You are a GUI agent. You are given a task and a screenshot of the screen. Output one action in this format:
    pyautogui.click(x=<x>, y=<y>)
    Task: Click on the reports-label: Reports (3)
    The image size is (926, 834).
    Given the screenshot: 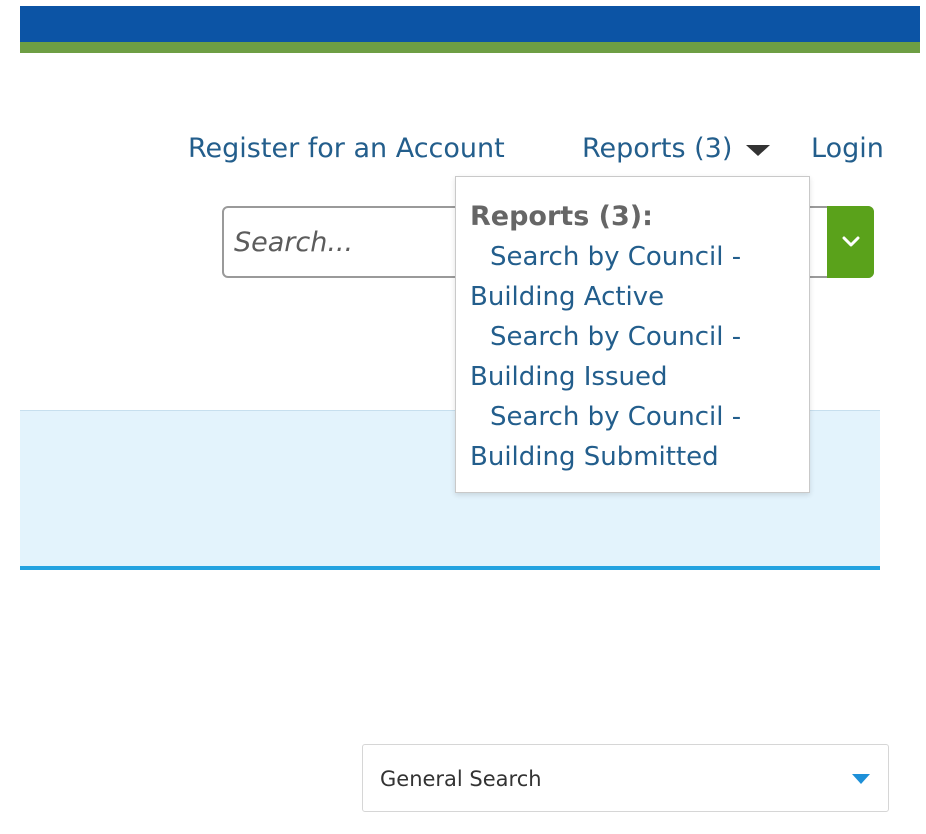 What is the action you would take?
    pyautogui.click(x=657, y=148)
    